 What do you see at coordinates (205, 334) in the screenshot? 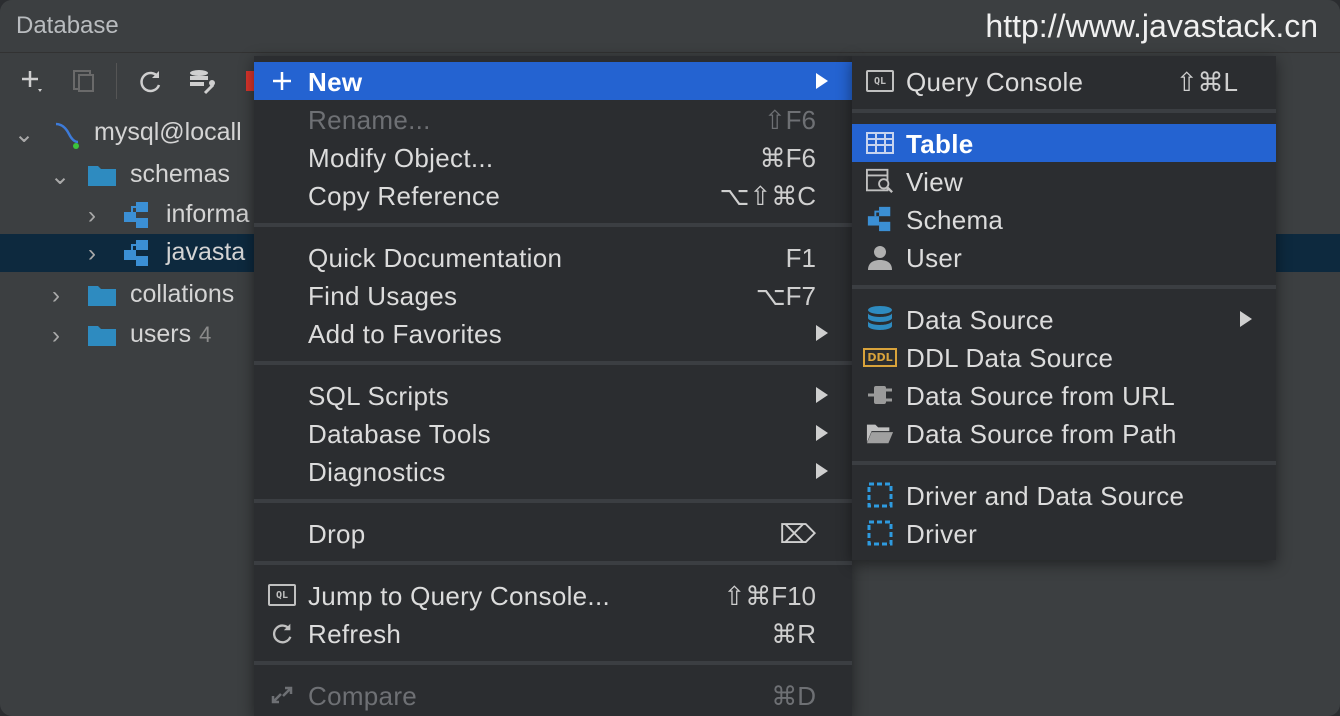
I see `users-count: 4` at bounding box center [205, 334].